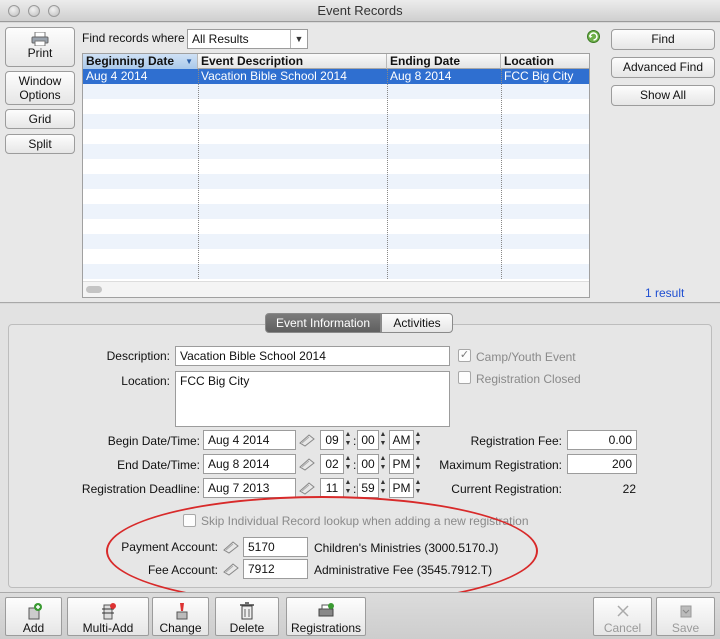  I want to click on payment-account-description: Children's Ministries (3000.5170.J), so click(406, 548).